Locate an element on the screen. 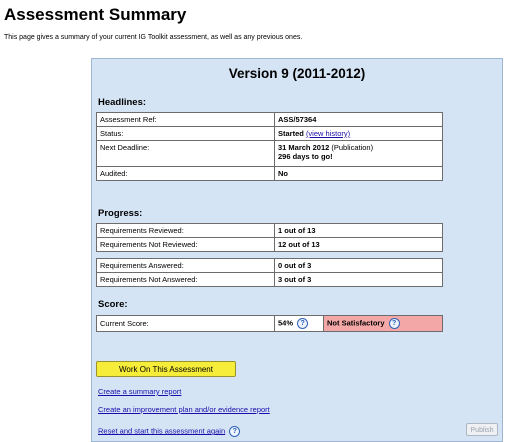 The image size is (509, 442). status-value: Started is located at coordinates (291, 133).